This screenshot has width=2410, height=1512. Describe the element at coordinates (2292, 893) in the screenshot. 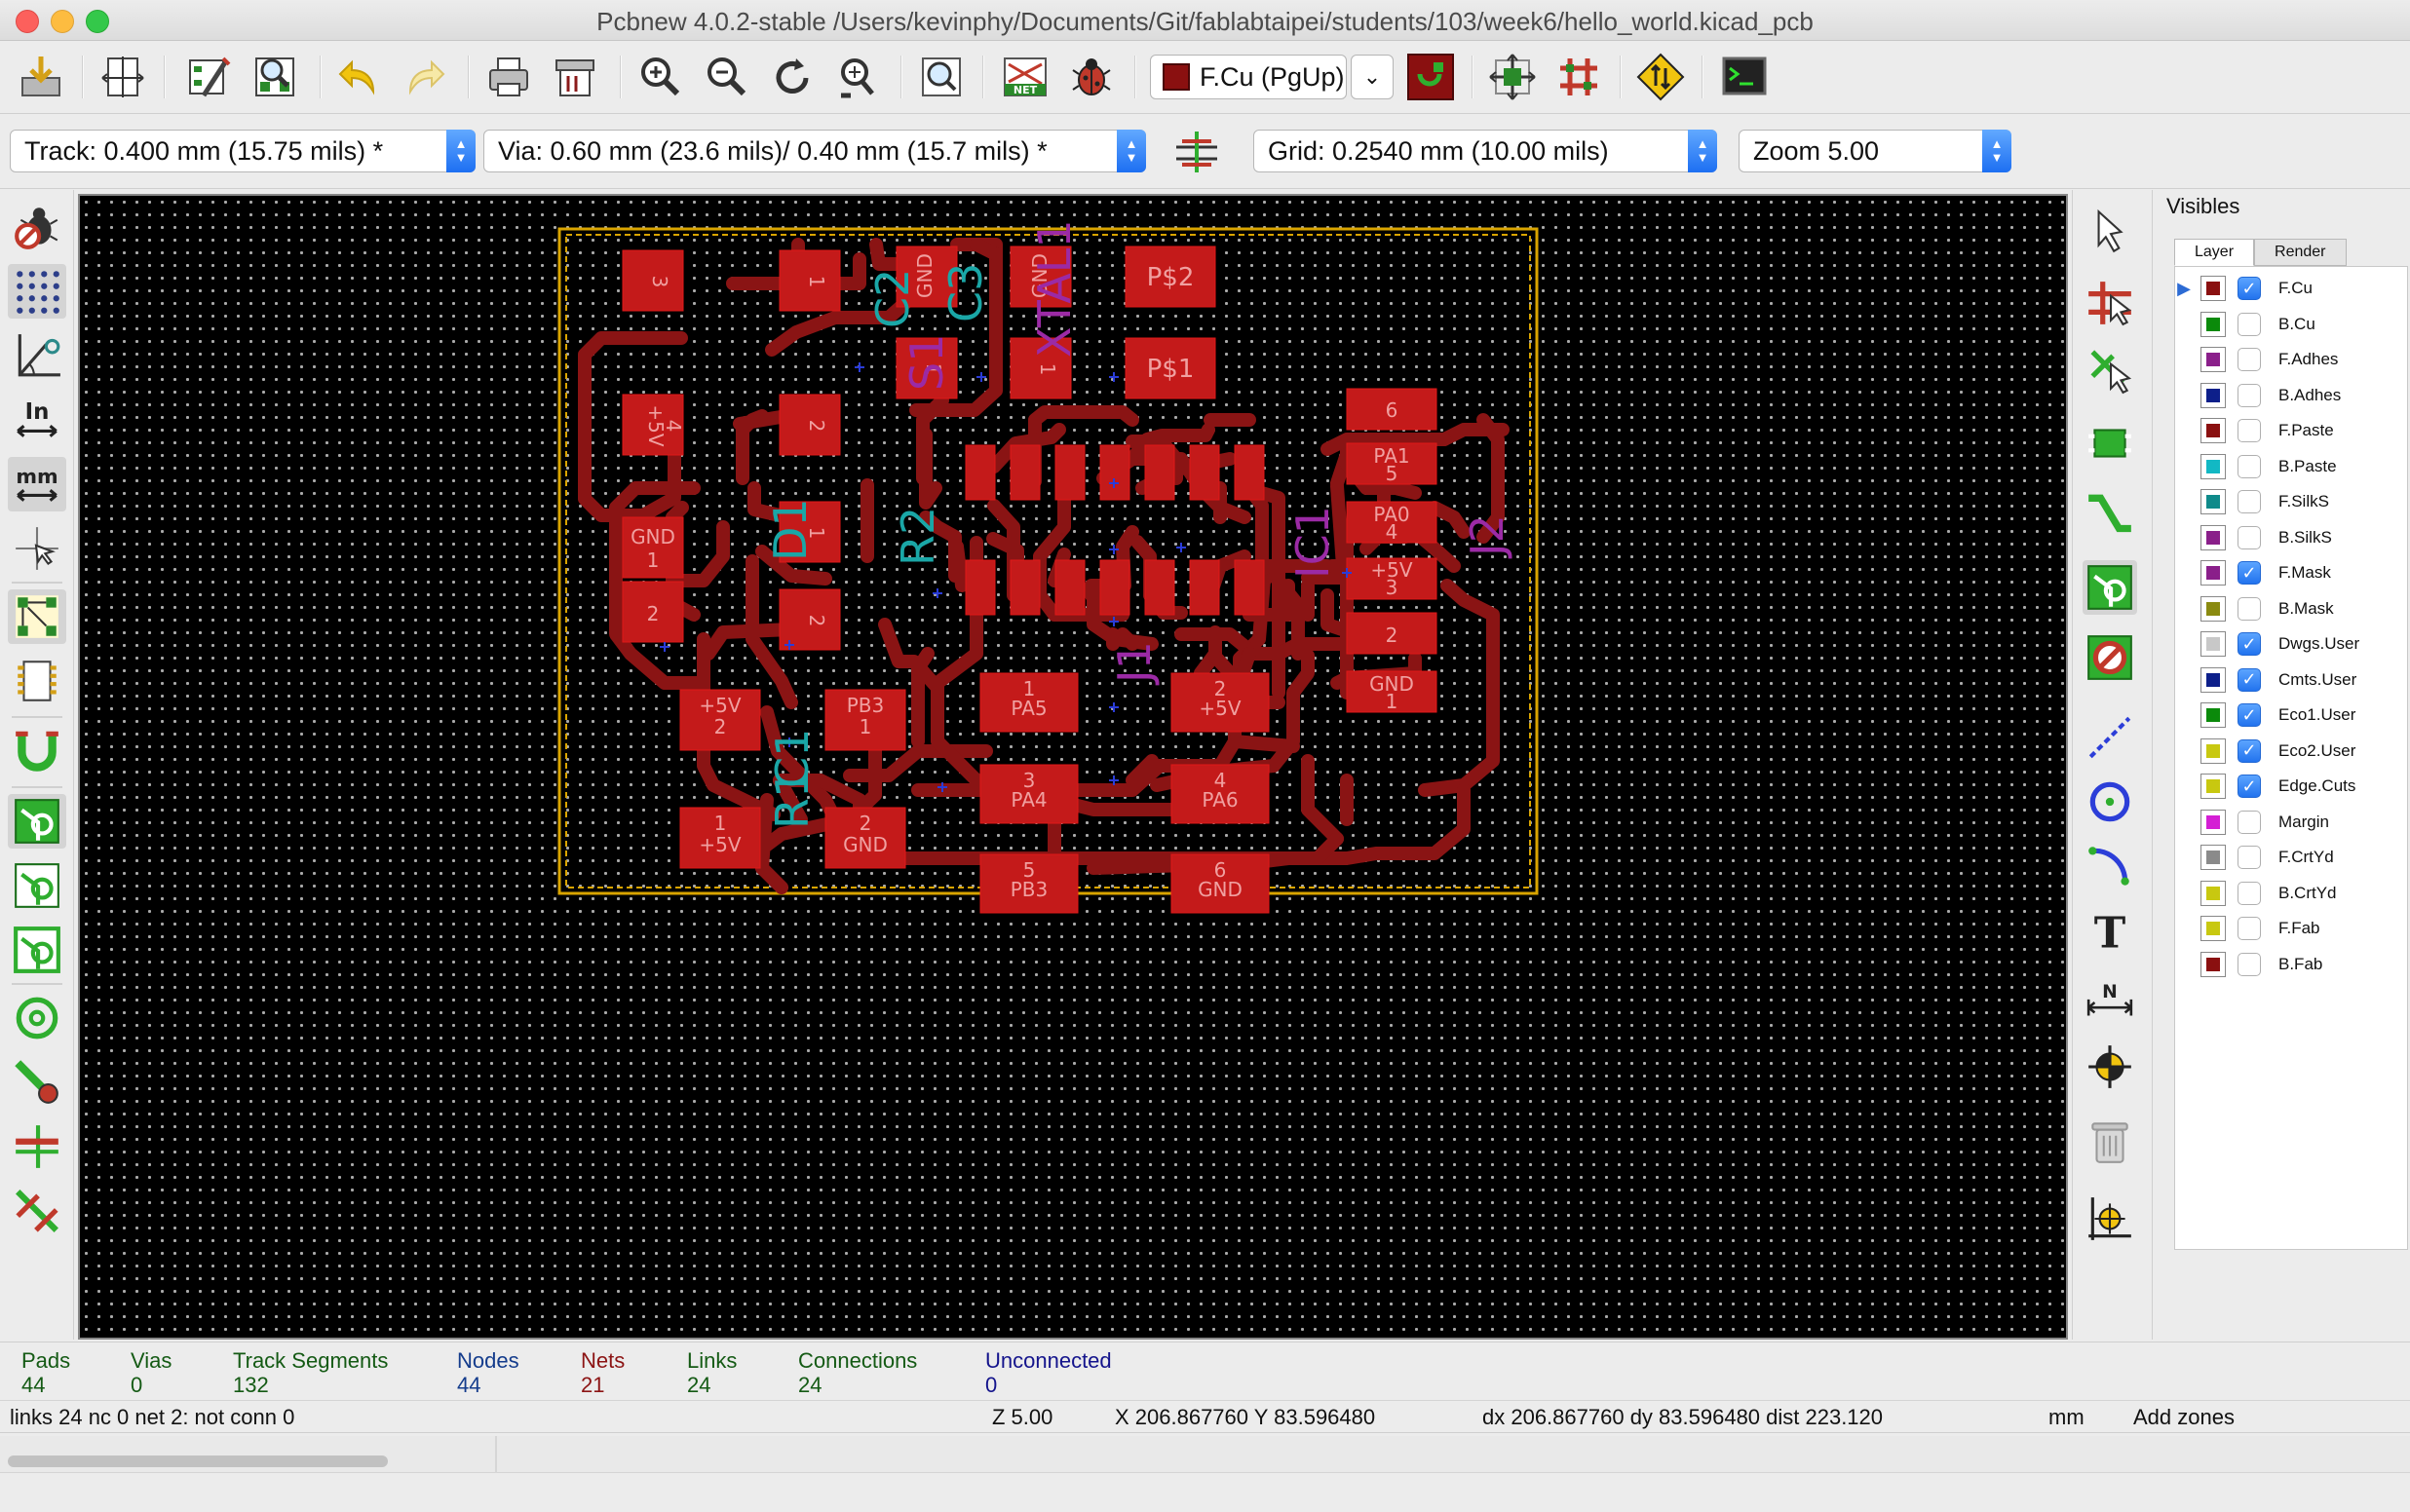

I see `layer-row: B.CrtYd` at that location.